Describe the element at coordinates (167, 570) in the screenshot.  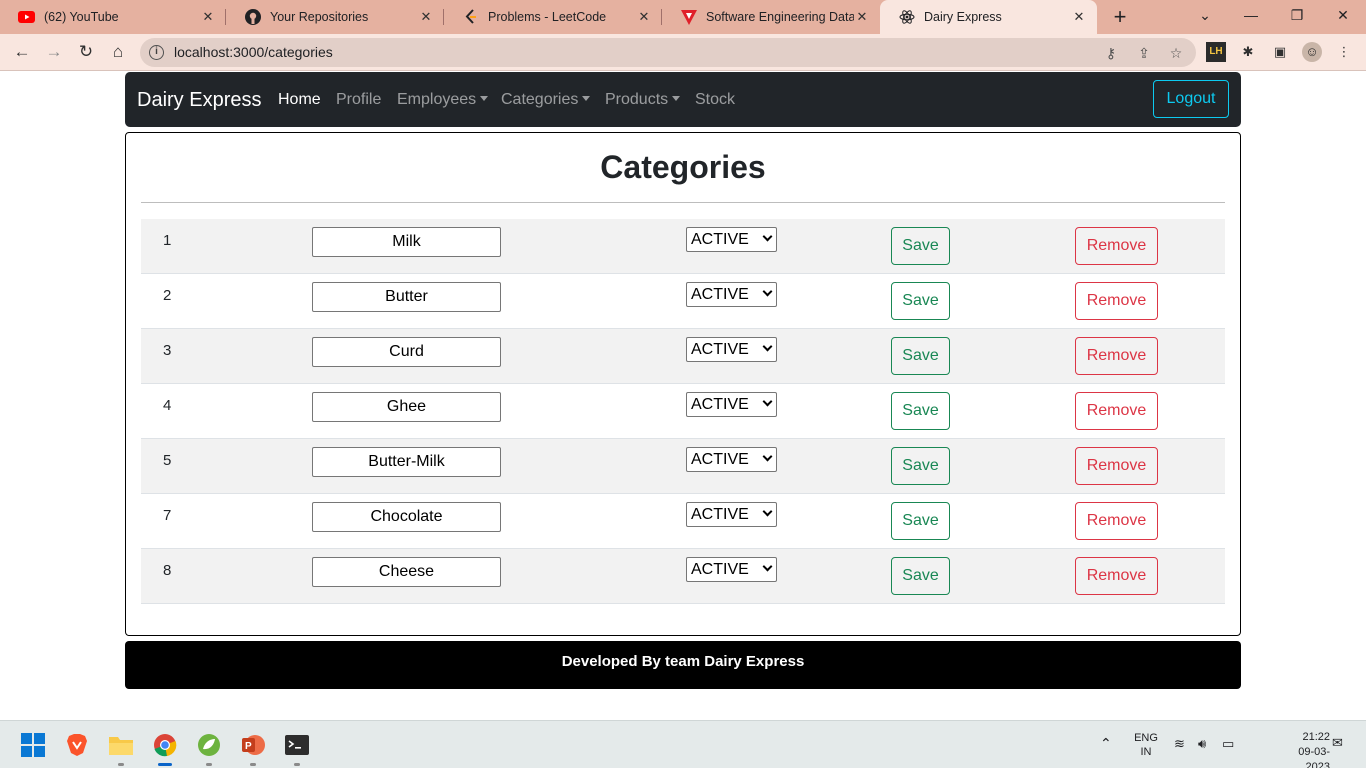
I see `category-id: 8` at that location.